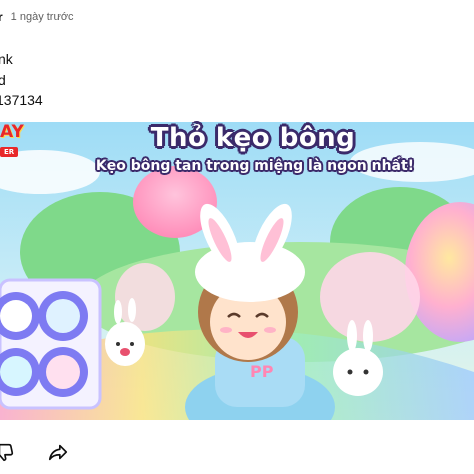  Describe the element at coordinates (36, 452) in the screenshot. I see `post-actions` at that location.